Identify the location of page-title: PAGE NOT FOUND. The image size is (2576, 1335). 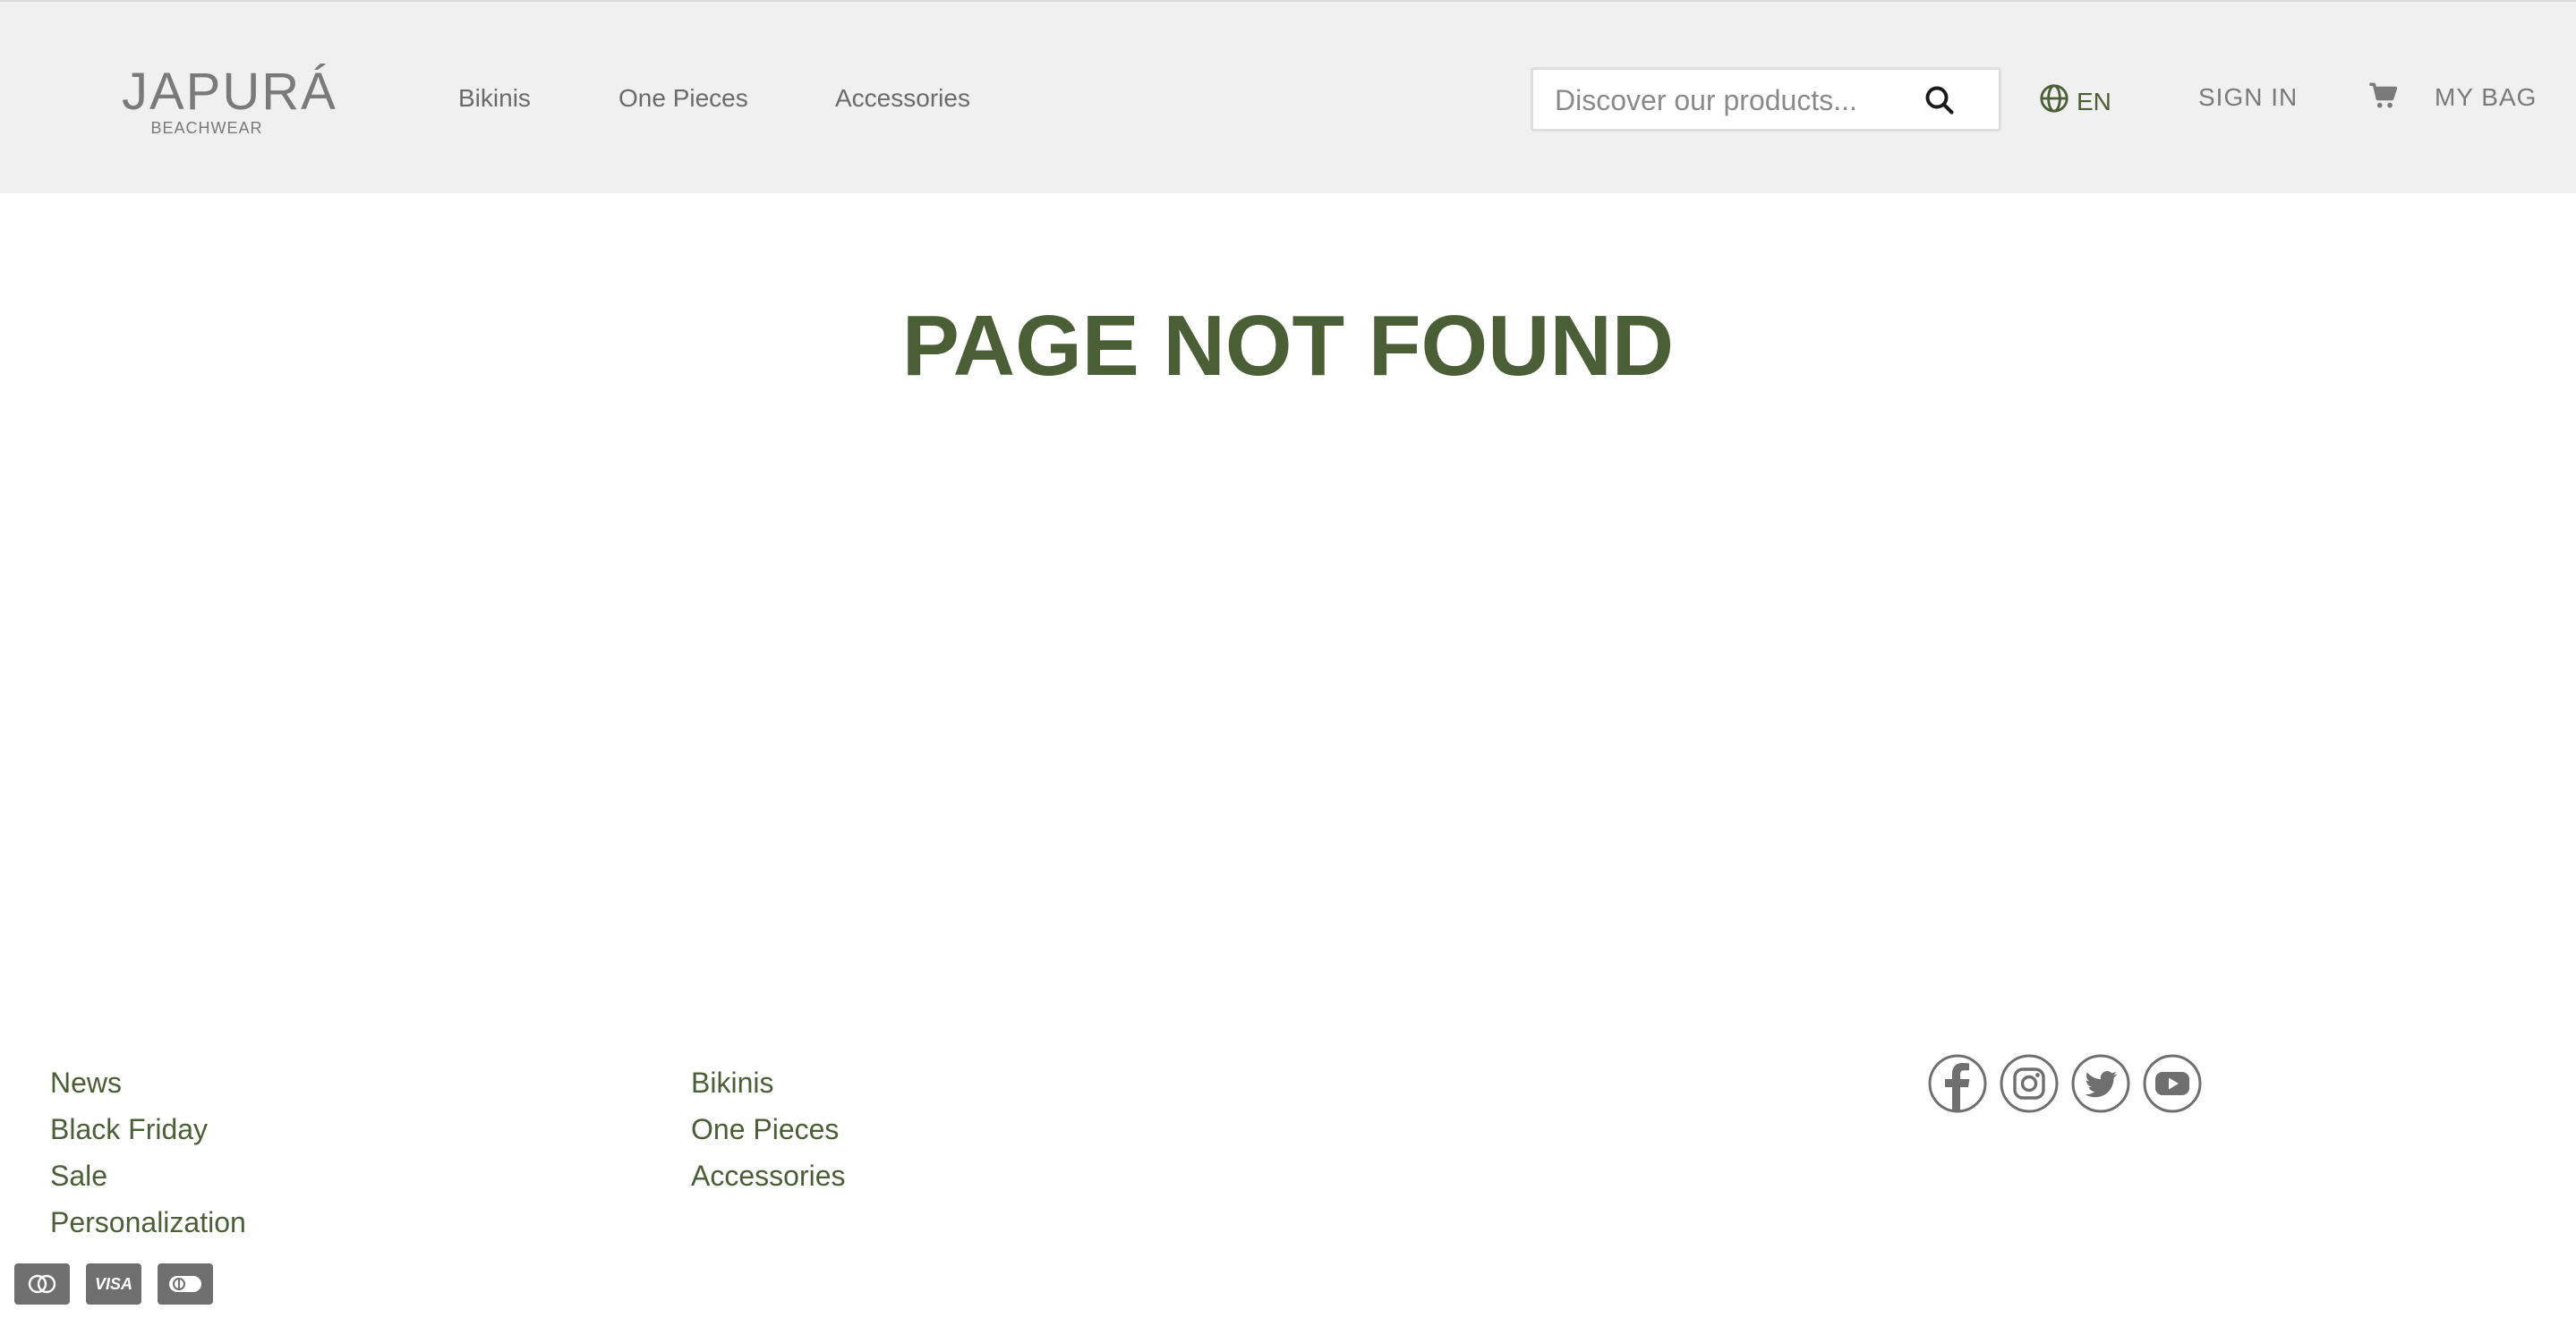
(1288, 346).